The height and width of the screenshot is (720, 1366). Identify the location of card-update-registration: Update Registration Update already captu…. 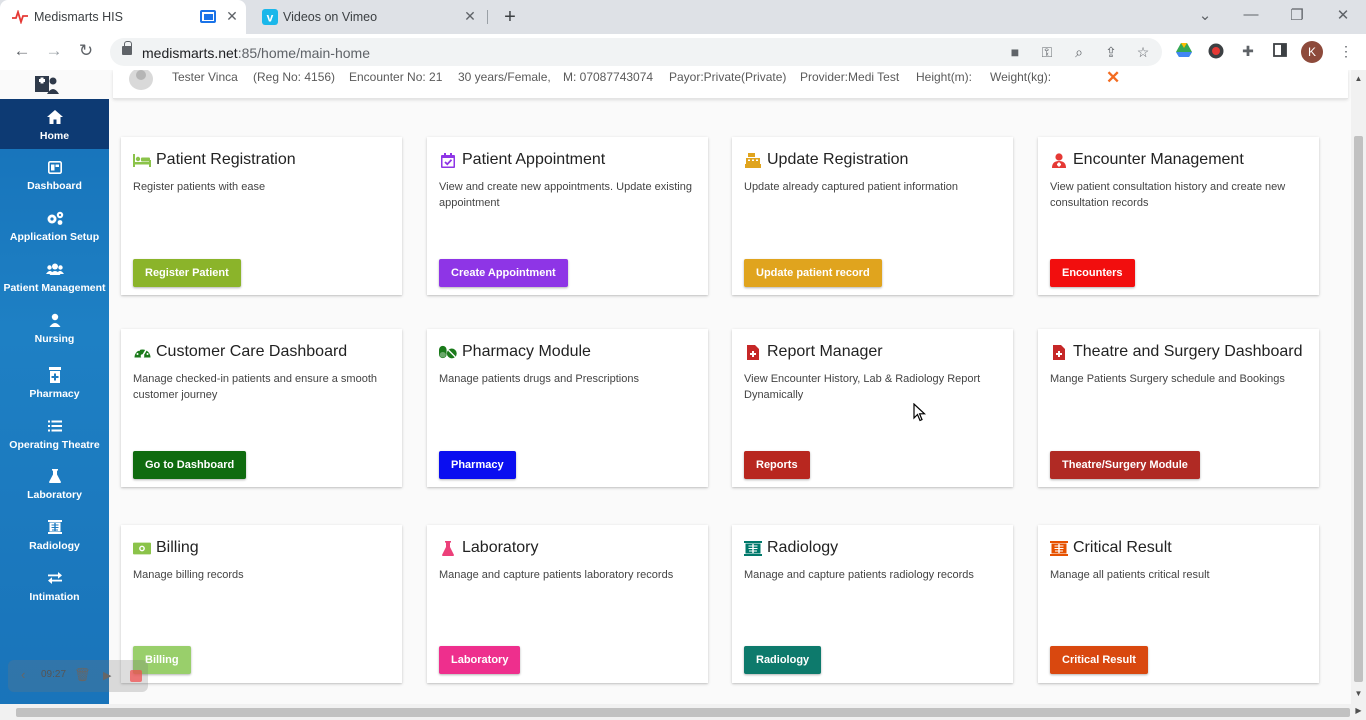
(872, 216).